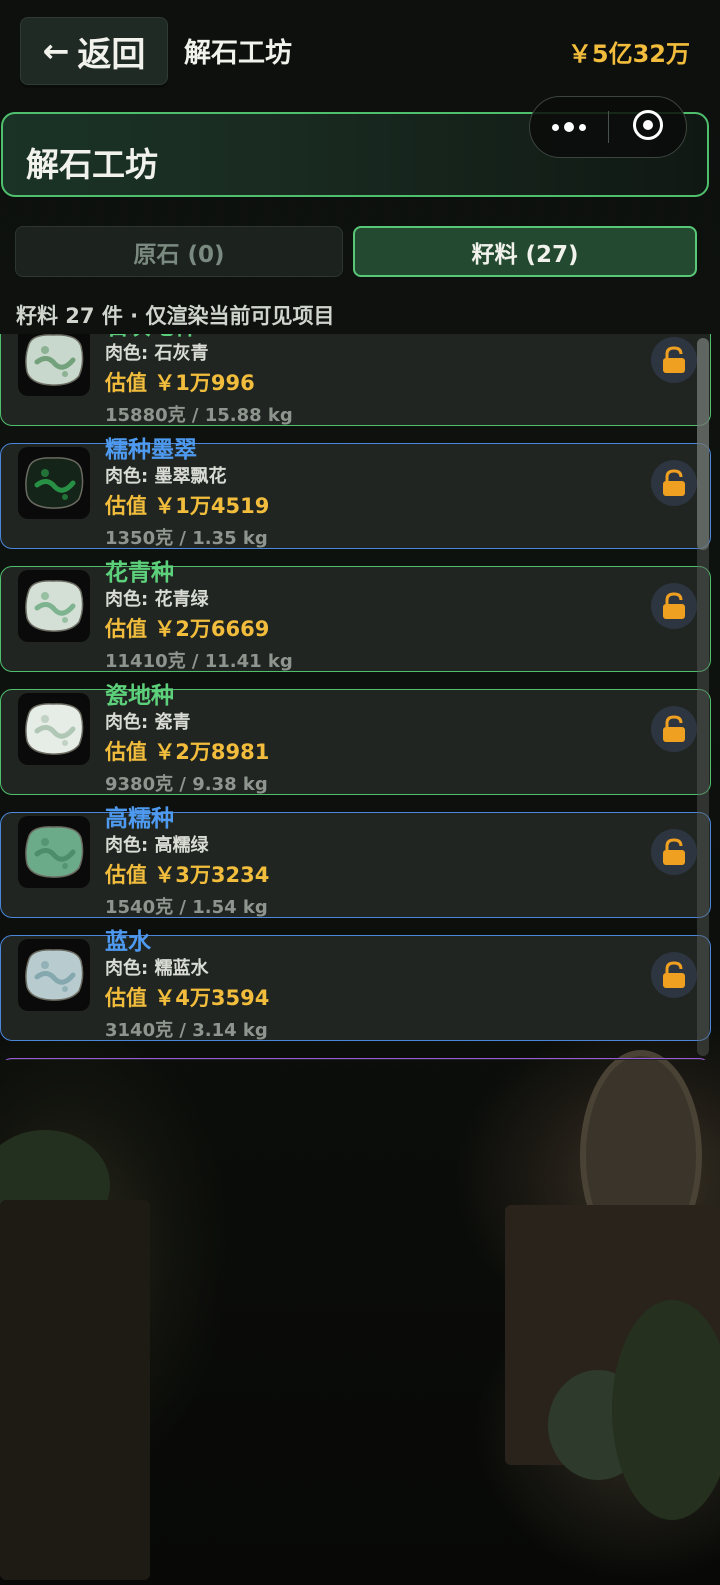  Describe the element at coordinates (175, 316) in the screenshot. I see `list-summary: 籽料 27 件 · 仅渲染当前可见项目` at that location.